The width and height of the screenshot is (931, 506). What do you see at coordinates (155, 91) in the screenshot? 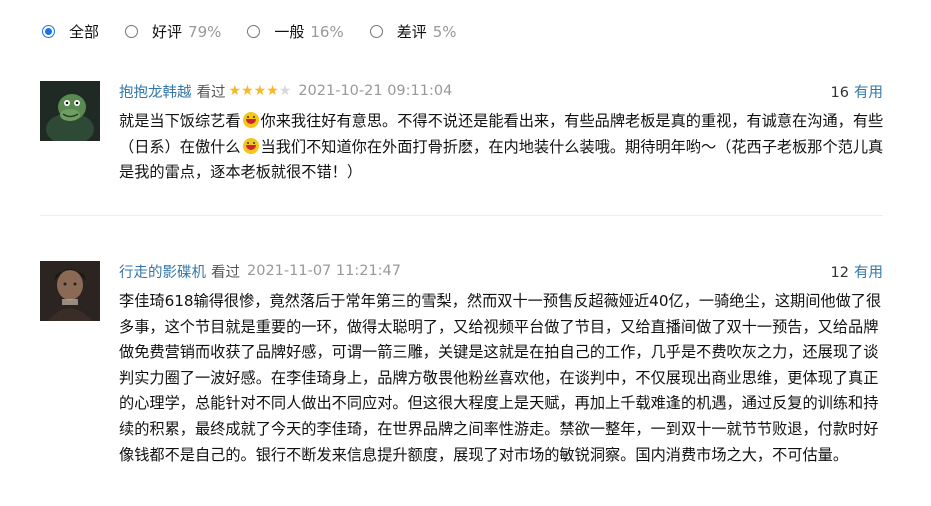
I see `author-link: 抱抱龙韩越` at bounding box center [155, 91].